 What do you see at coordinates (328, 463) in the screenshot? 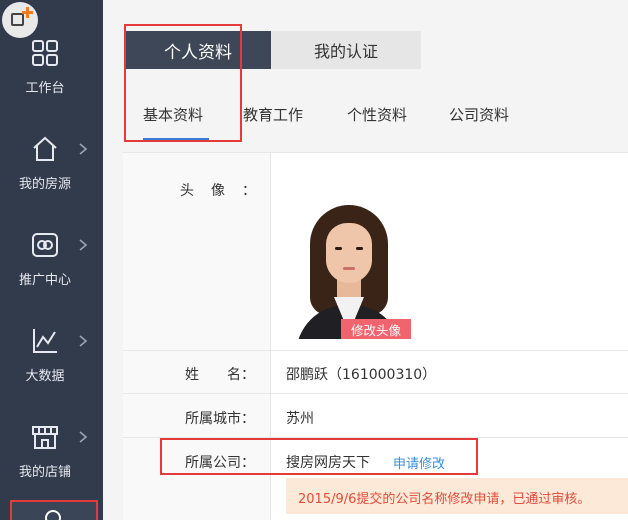
I see `company-value: 搜房网房天下` at bounding box center [328, 463].